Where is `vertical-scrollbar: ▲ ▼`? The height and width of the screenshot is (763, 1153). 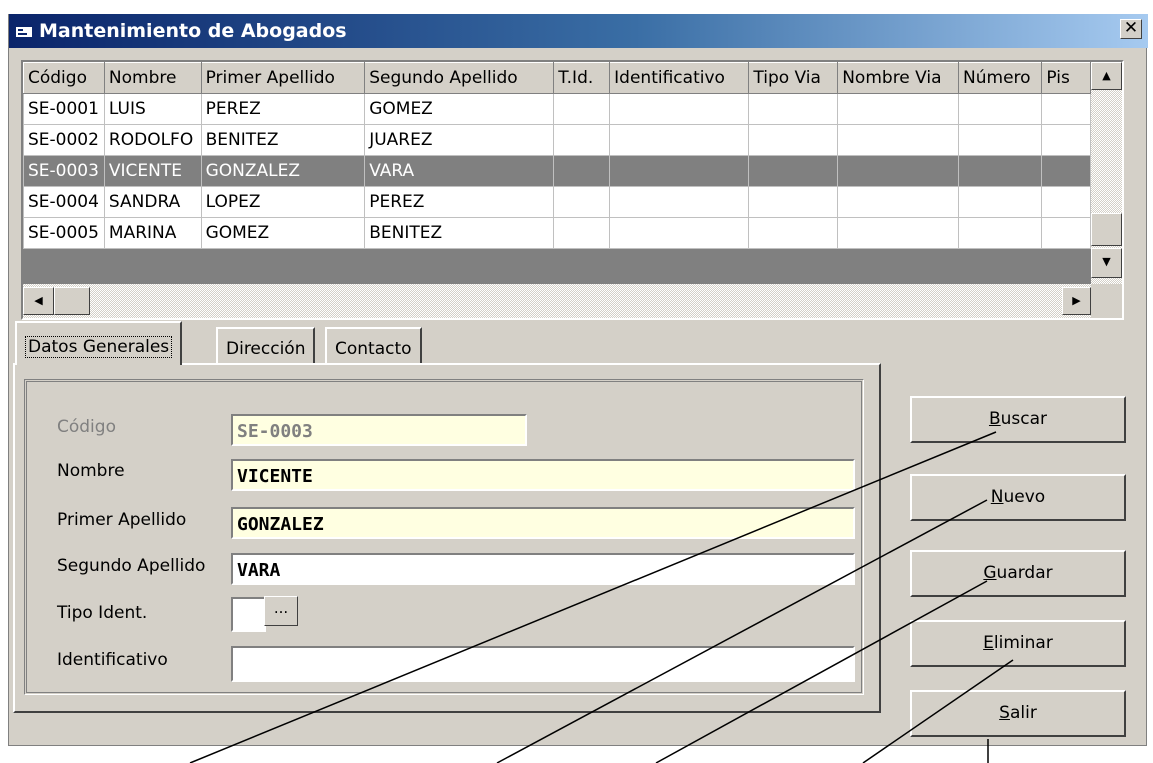 vertical-scrollbar: ▲ ▼ is located at coordinates (1106, 173).